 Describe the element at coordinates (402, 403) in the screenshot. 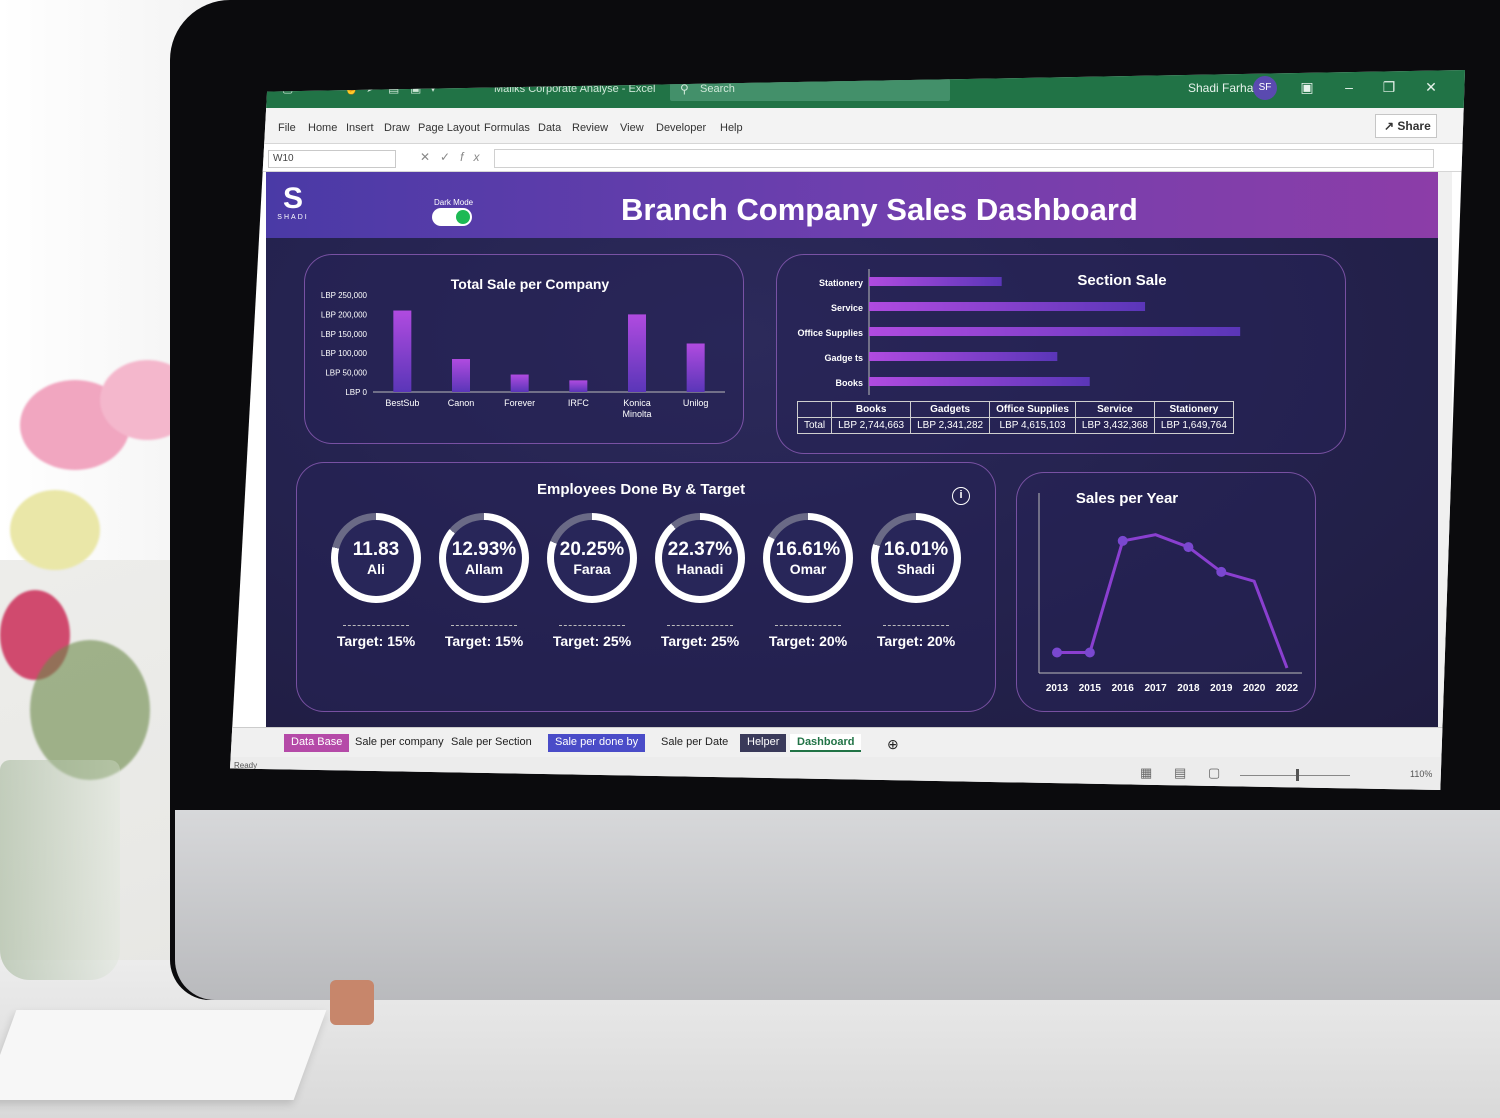

I see `x-tick-label: BestSub` at that location.